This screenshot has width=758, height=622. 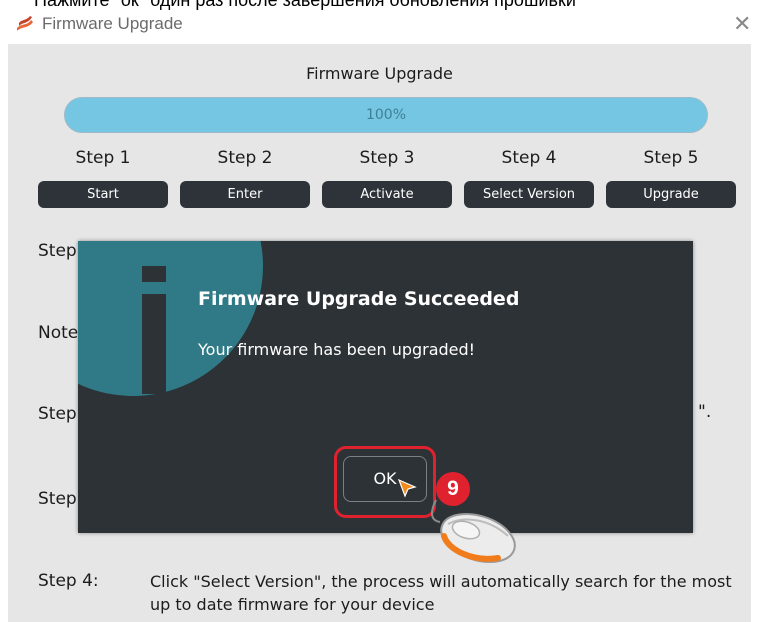 I want to click on step-text-1: Step, so click(x=57, y=251).